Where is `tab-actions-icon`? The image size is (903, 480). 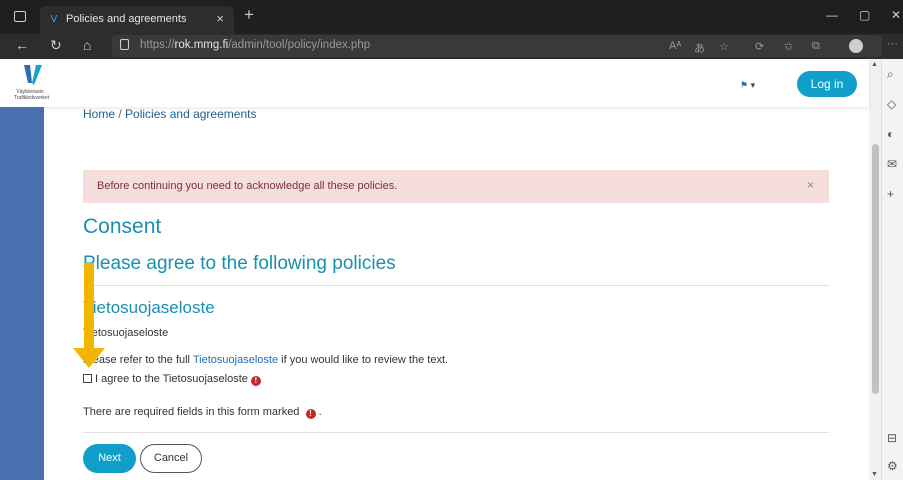
tab-actions-icon is located at coordinates (20, 16).